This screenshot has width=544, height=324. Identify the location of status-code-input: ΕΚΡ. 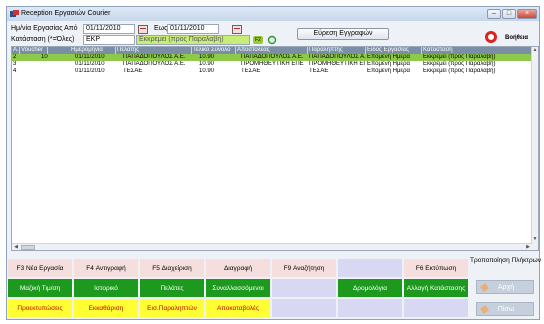
(109, 40).